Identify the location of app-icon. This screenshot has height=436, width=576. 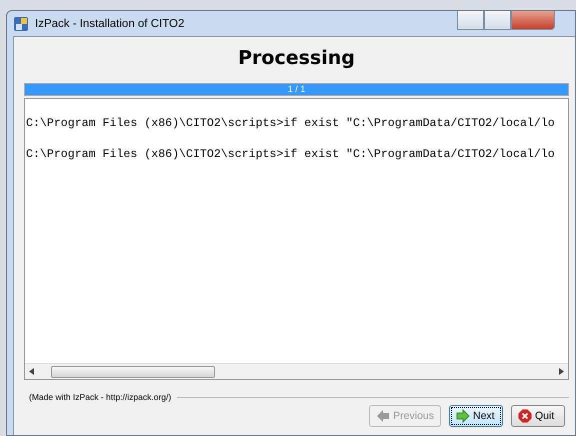
(21, 24).